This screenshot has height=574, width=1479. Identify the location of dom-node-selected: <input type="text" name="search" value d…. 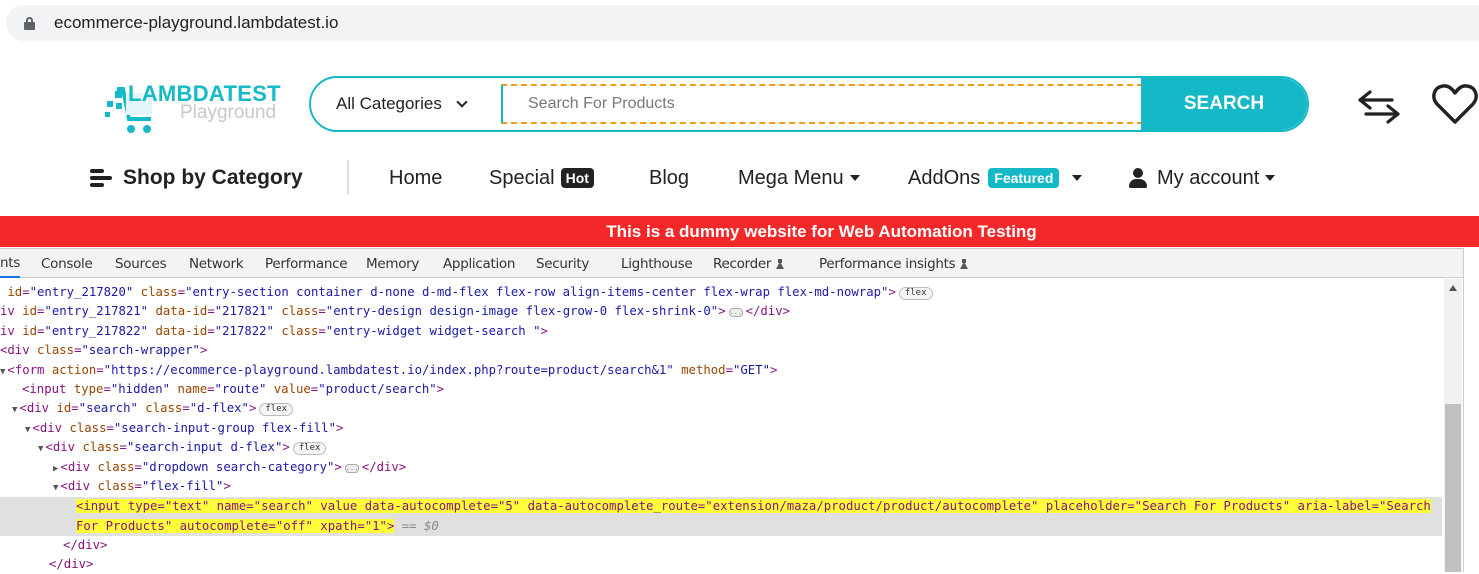
(753, 506).